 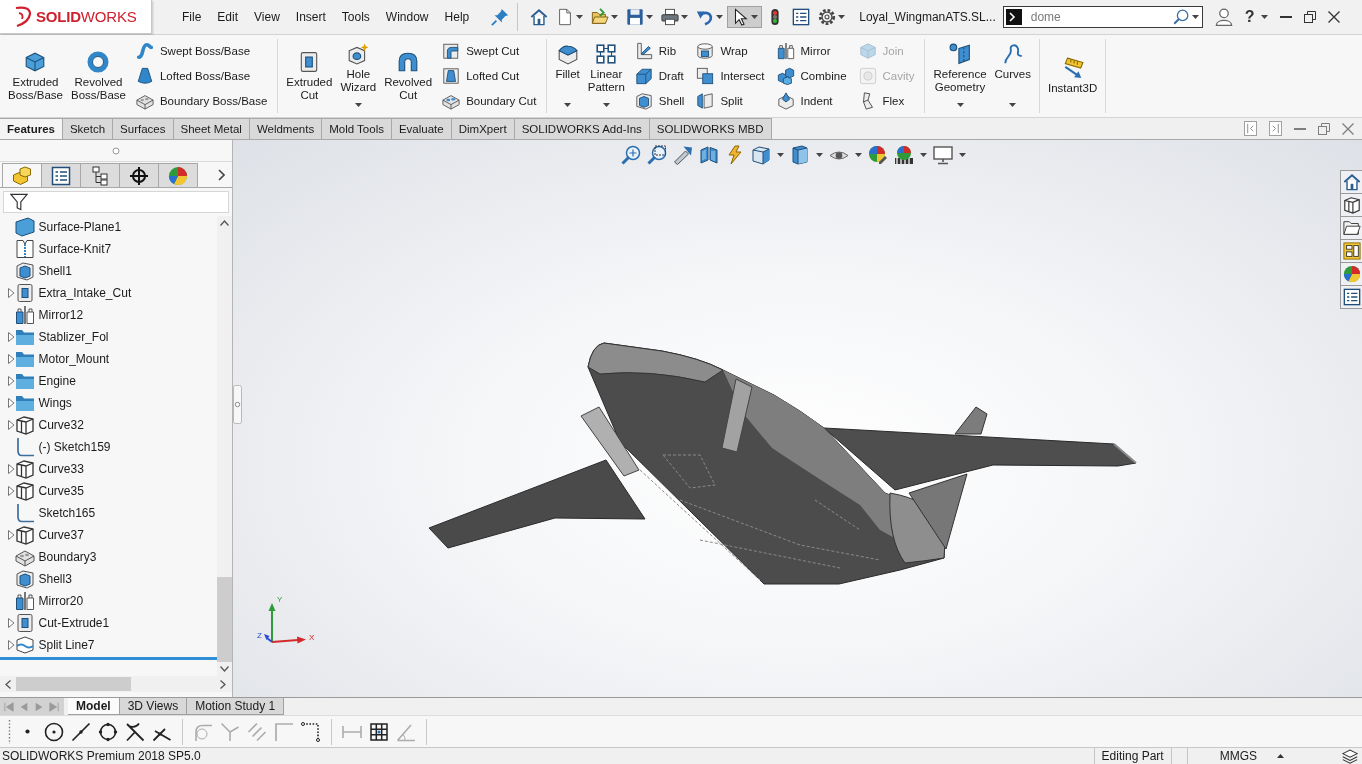 What do you see at coordinates (1285, 17) in the screenshot?
I see `minimize-icon` at bounding box center [1285, 17].